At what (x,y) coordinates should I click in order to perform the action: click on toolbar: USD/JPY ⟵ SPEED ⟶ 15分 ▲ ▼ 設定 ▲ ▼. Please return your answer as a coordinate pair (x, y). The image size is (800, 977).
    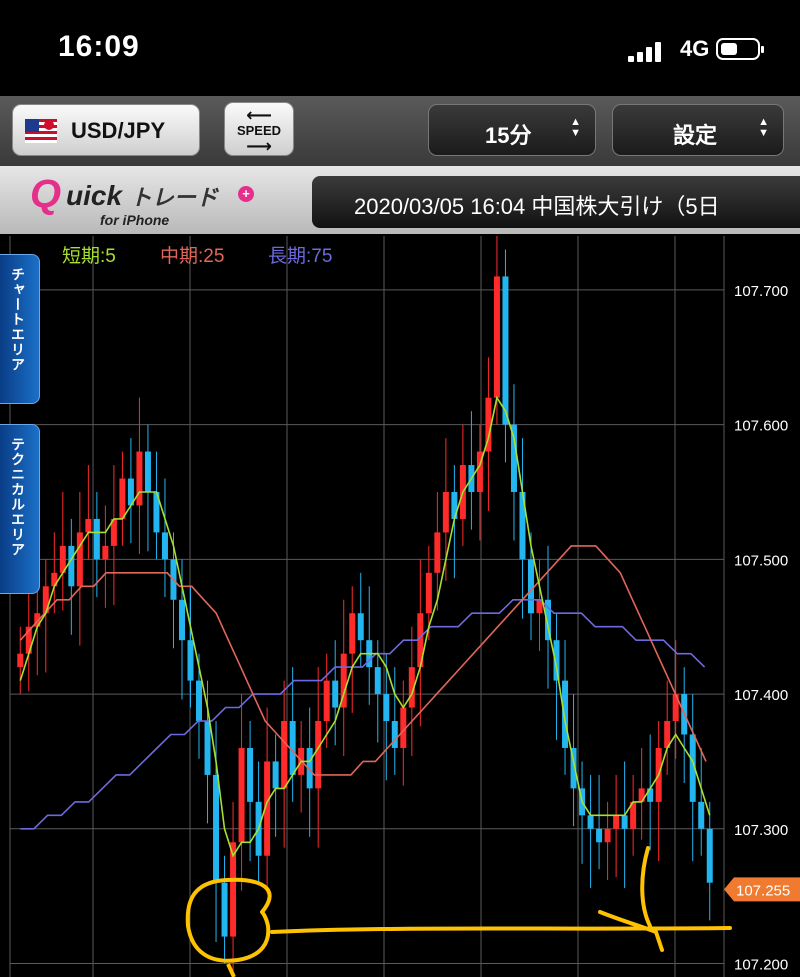
    Looking at the image, I should click on (400, 131).